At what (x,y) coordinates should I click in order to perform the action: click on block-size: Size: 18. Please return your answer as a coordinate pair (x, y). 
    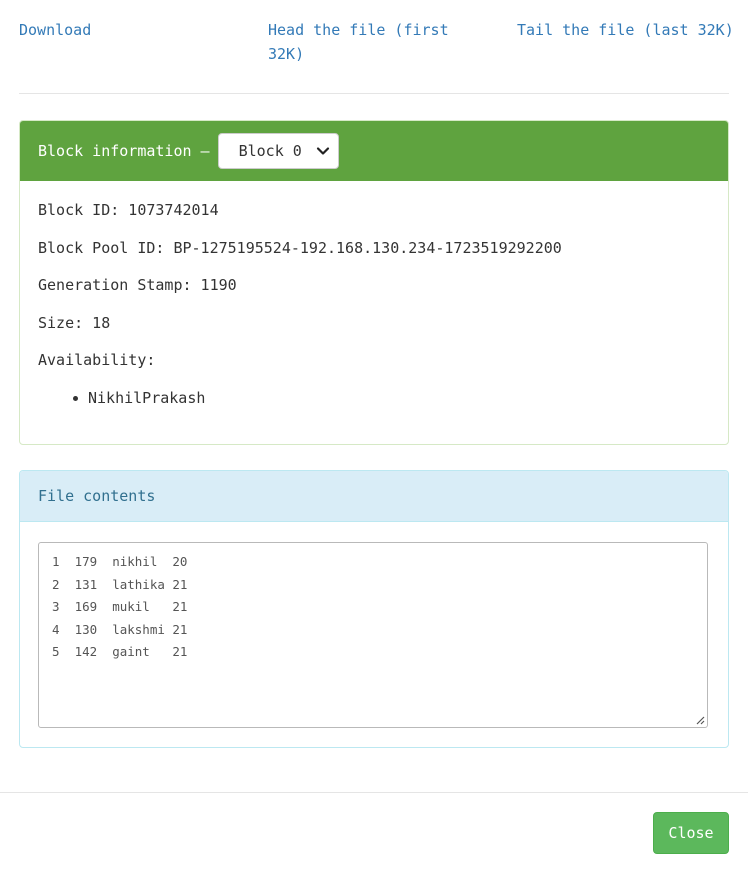
    Looking at the image, I should click on (74, 322).